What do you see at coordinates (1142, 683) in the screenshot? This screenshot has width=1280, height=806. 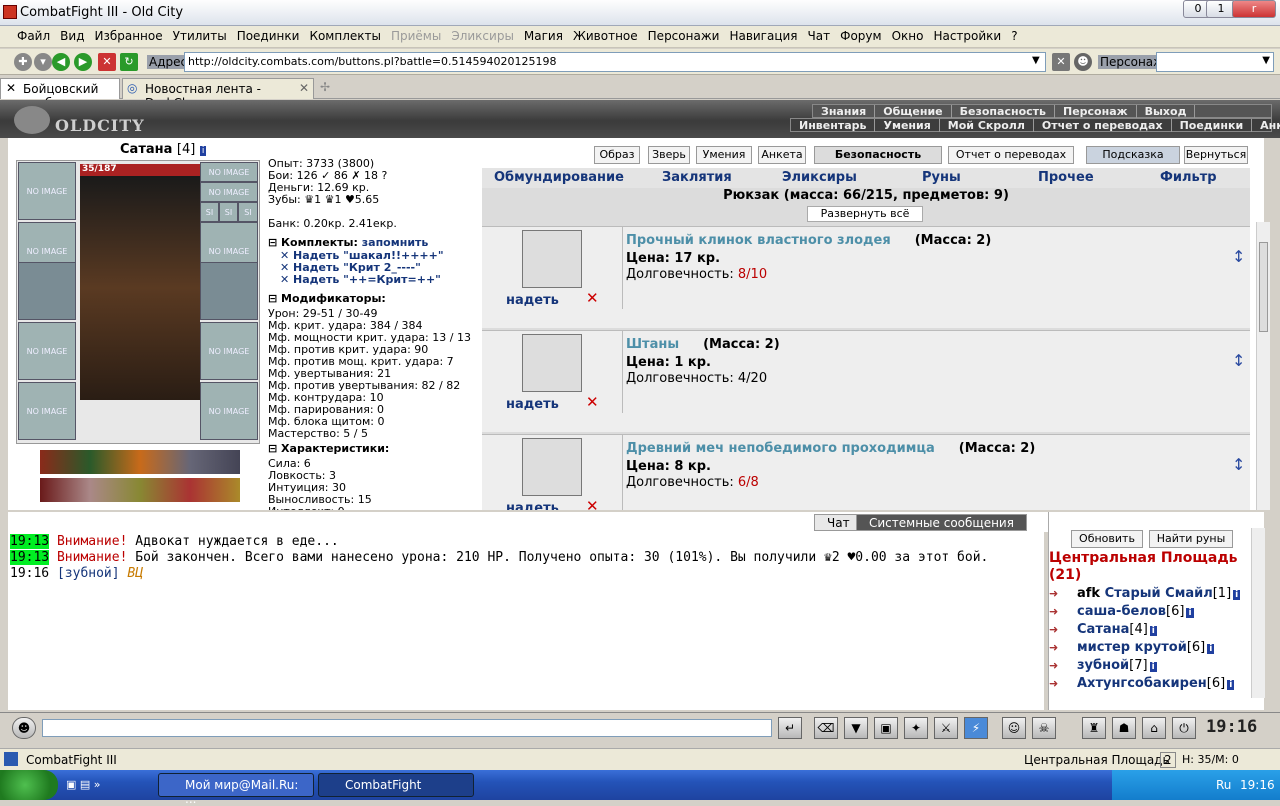 I see `player-name: Ахтунгсобакирен` at bounding box center [1142, 683].